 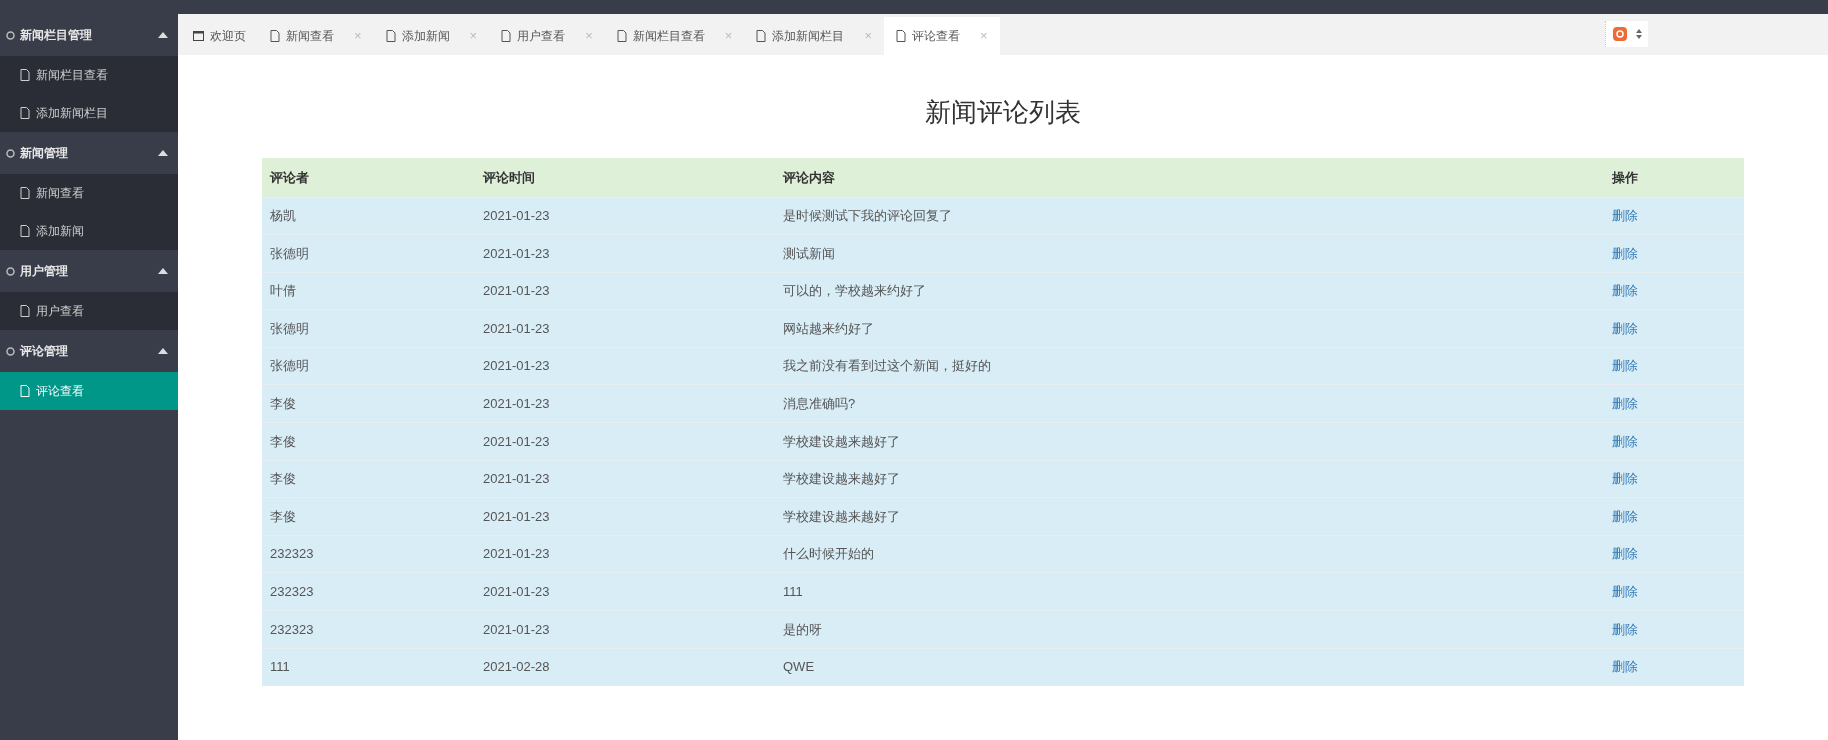 I want to click on tab: 欢迎页, so click(x=219, y=36).